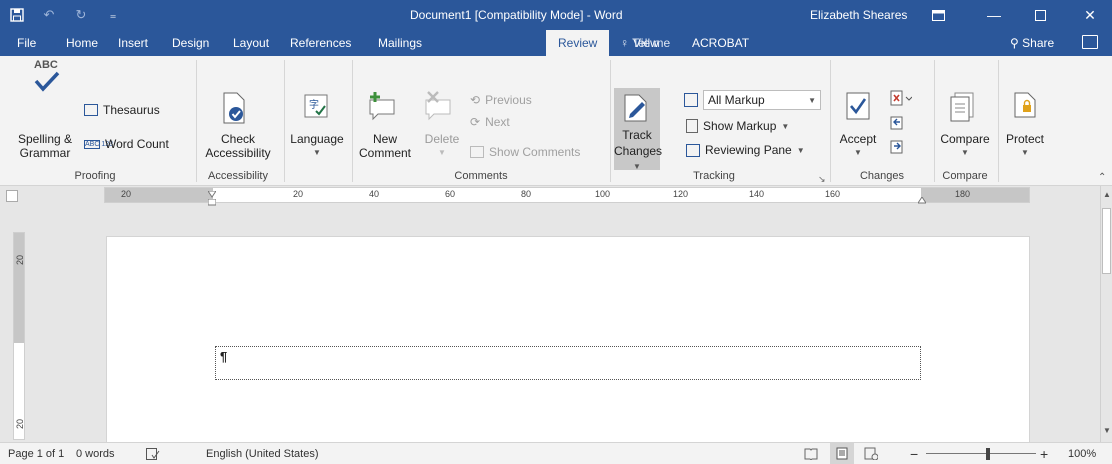  I want to click on undo-icon: ↶, so click(49, 15).